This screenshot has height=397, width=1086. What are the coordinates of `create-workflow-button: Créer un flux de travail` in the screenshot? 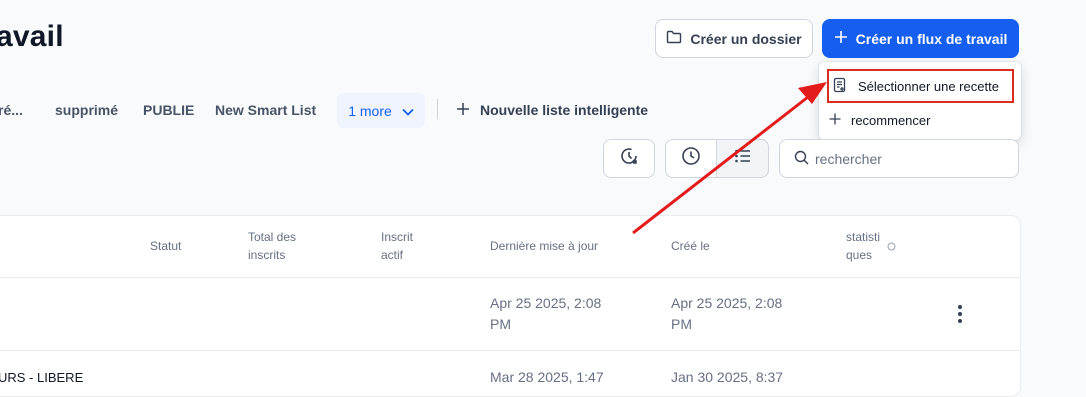 It's located at (920, 38).